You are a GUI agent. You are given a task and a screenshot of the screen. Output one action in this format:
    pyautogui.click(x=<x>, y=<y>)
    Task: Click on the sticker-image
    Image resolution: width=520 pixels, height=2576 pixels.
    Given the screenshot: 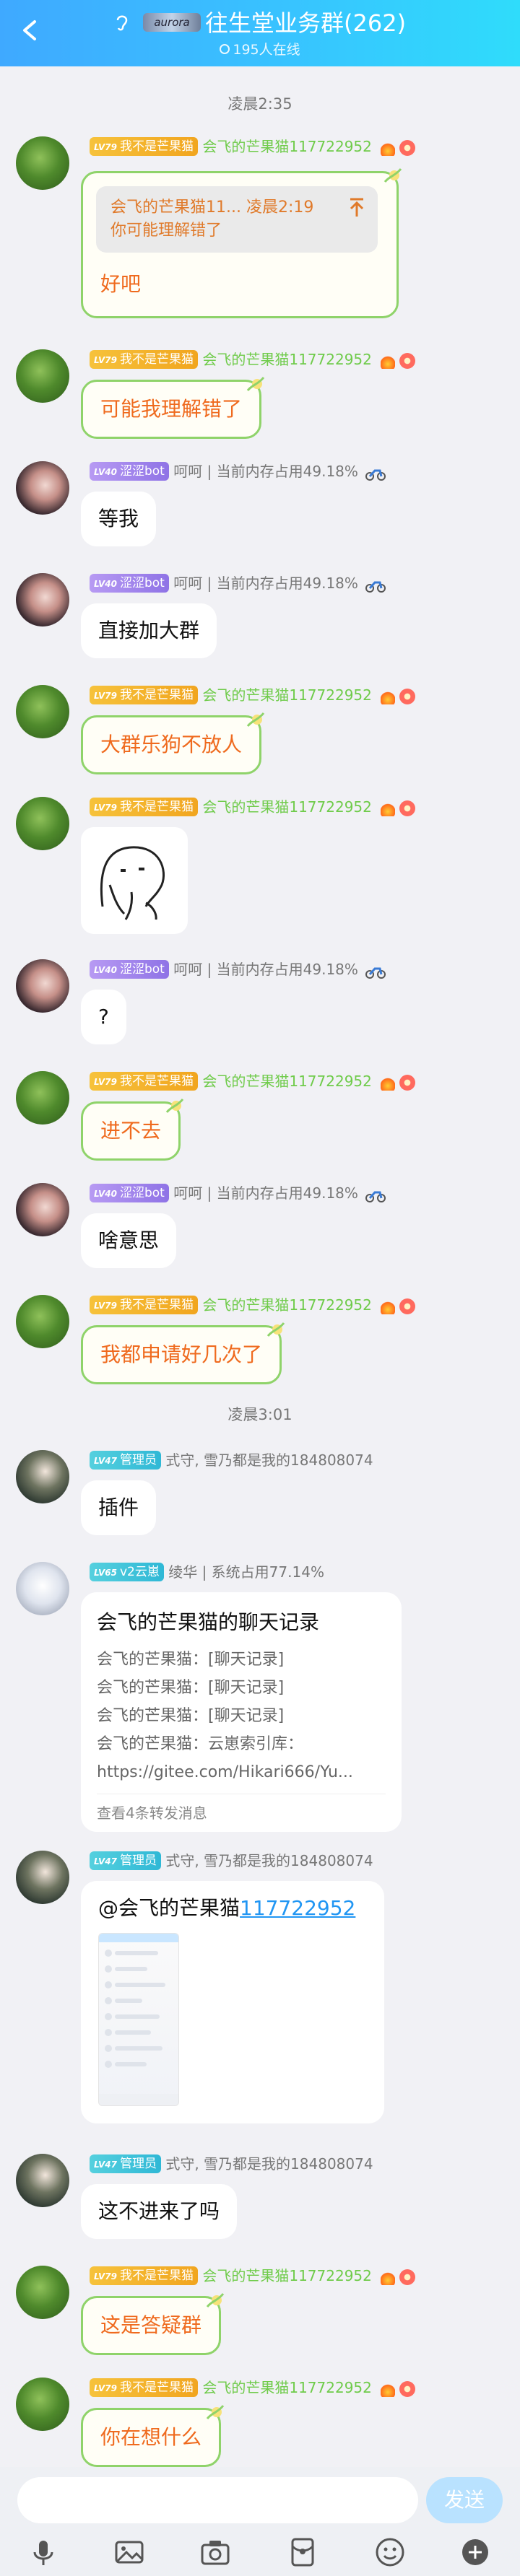 What is the action you would take?
    pyautogui.click(x=134, y=880)
    